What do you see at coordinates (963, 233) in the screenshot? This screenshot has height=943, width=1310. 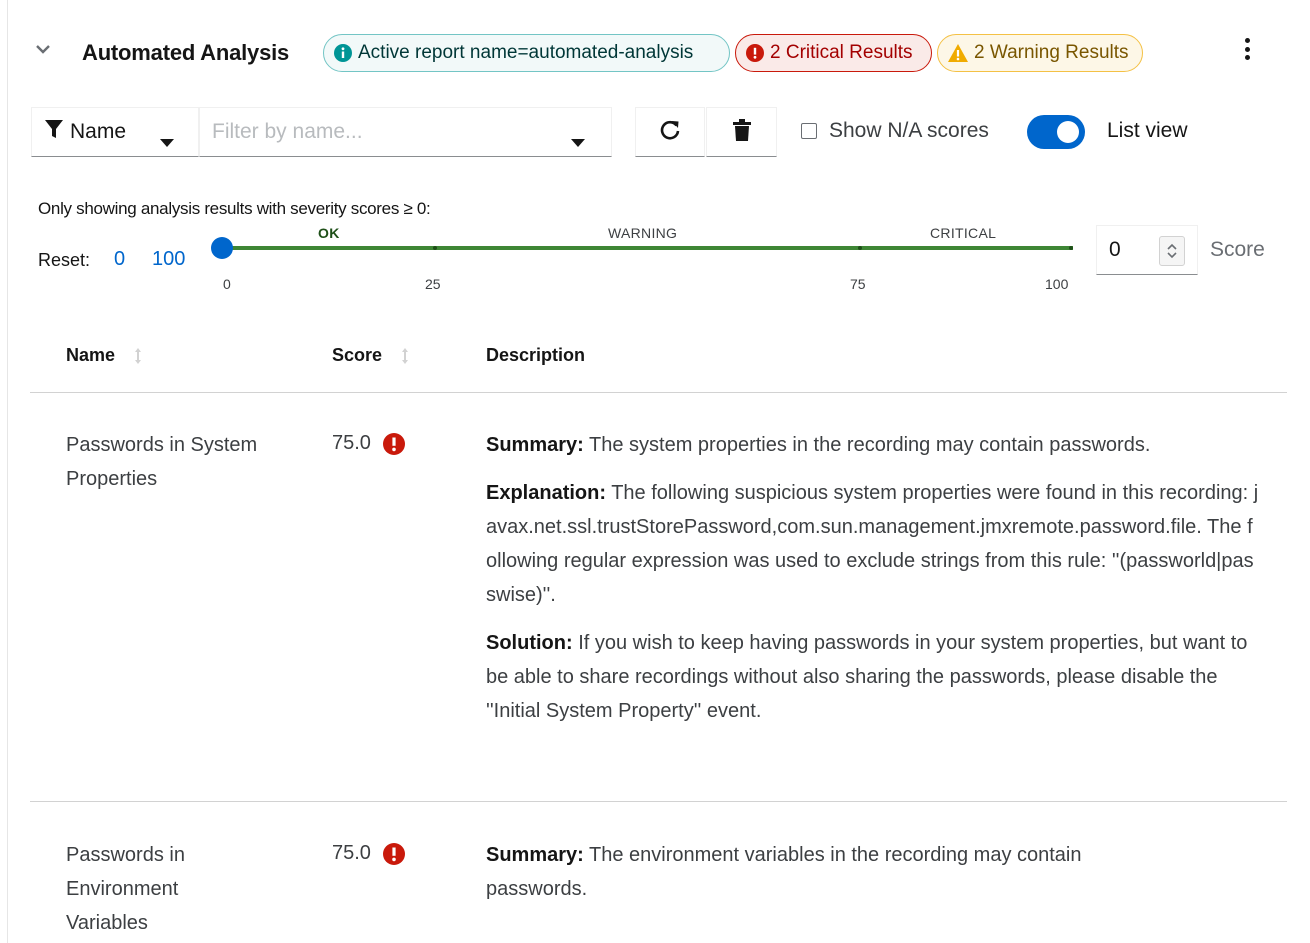 I see `zone-critical-label: CRITICAL` at bounding box center [963, 233].